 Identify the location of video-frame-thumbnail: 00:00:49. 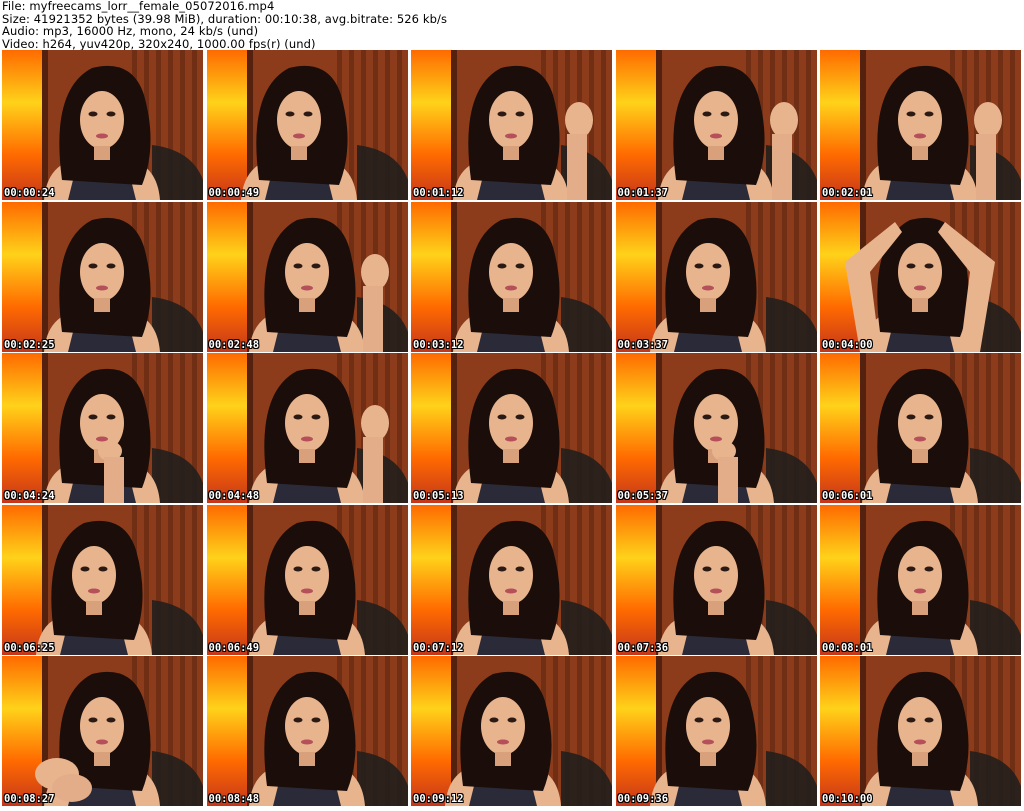
(307, 125).